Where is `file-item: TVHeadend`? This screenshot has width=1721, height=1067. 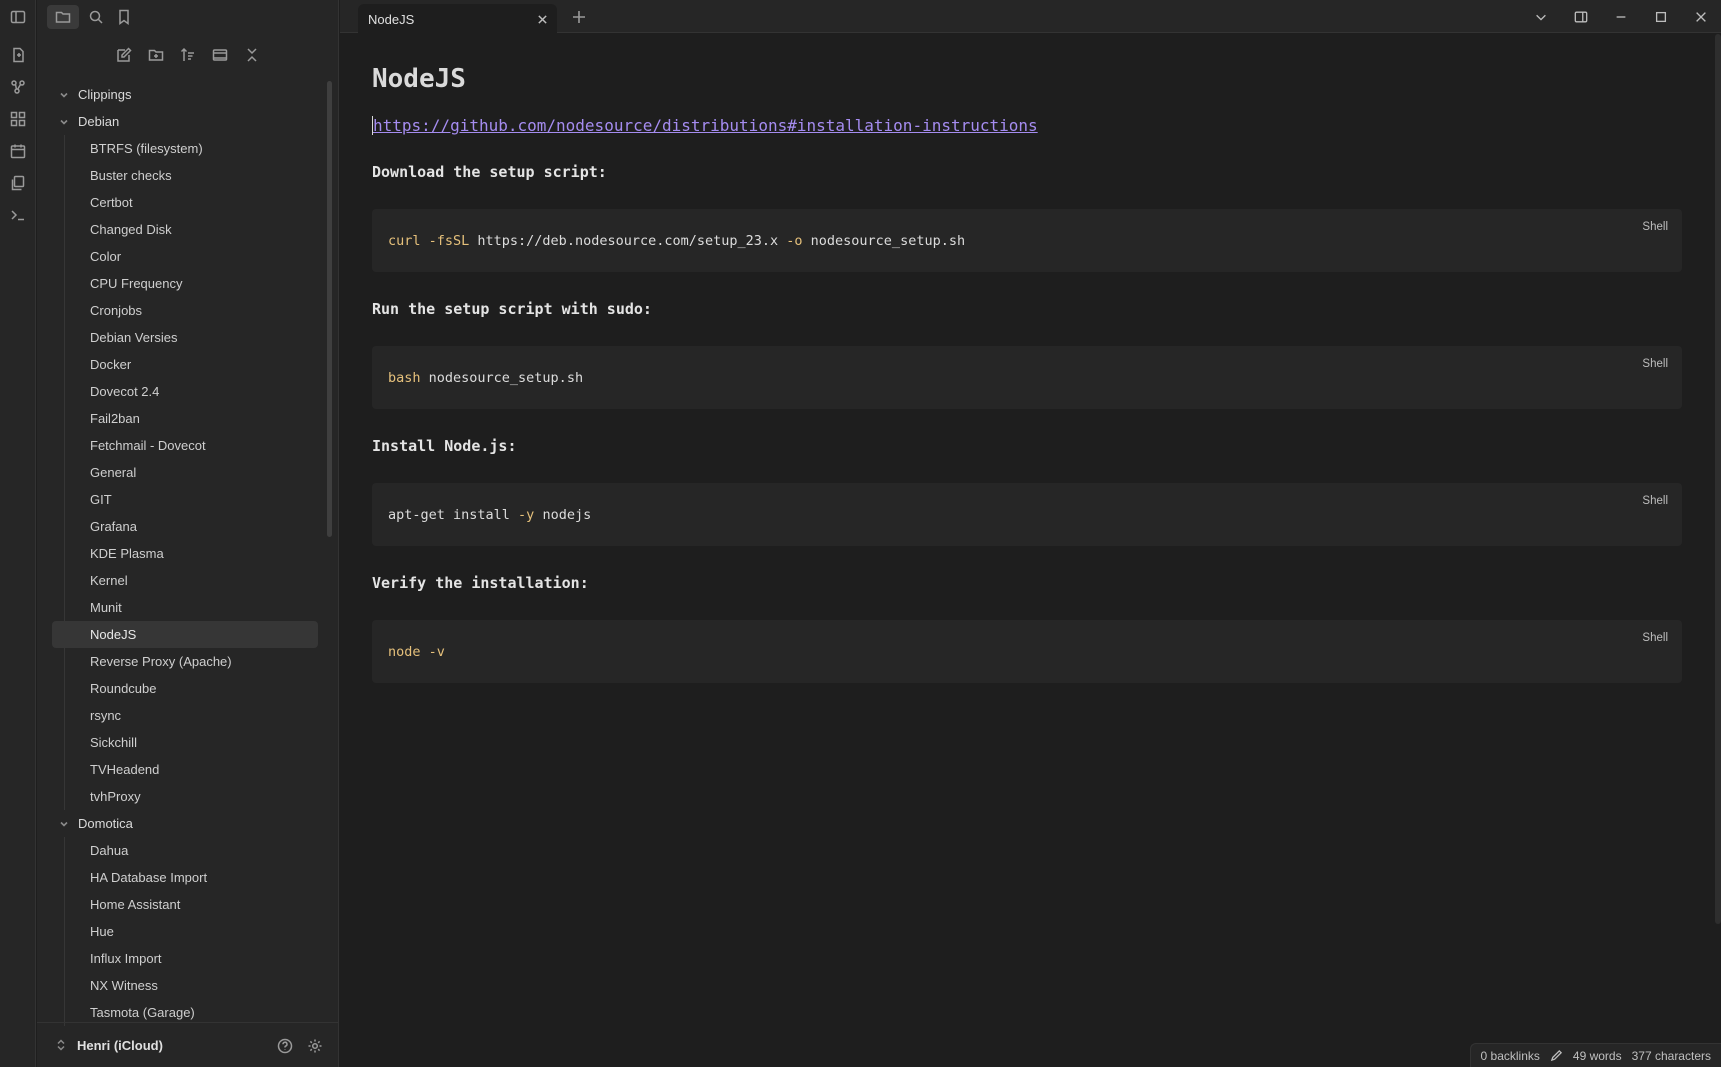 file-item: TVHeadend is located at coordinates (185, 769).